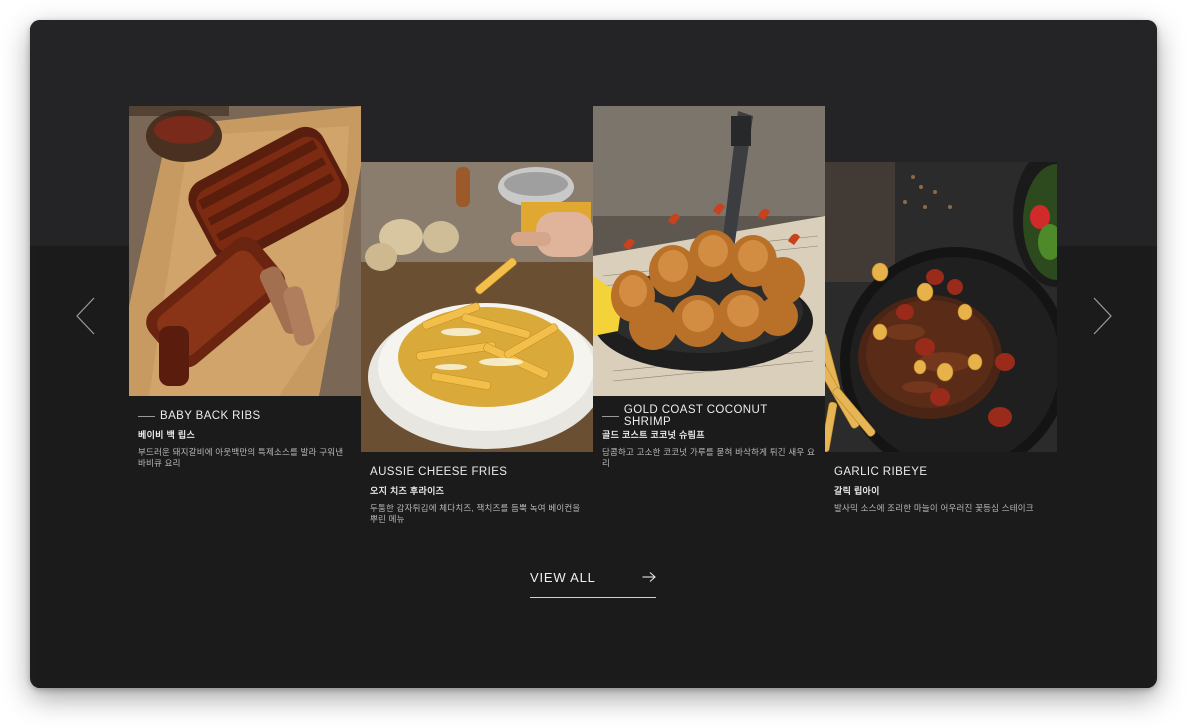 The width and height of the screenshot is (1187, 728). What do you see at coordinates (563, 577) in the screenshot?
I see `view-all-label: VIEW ALL` at bounding box center [563, 577].